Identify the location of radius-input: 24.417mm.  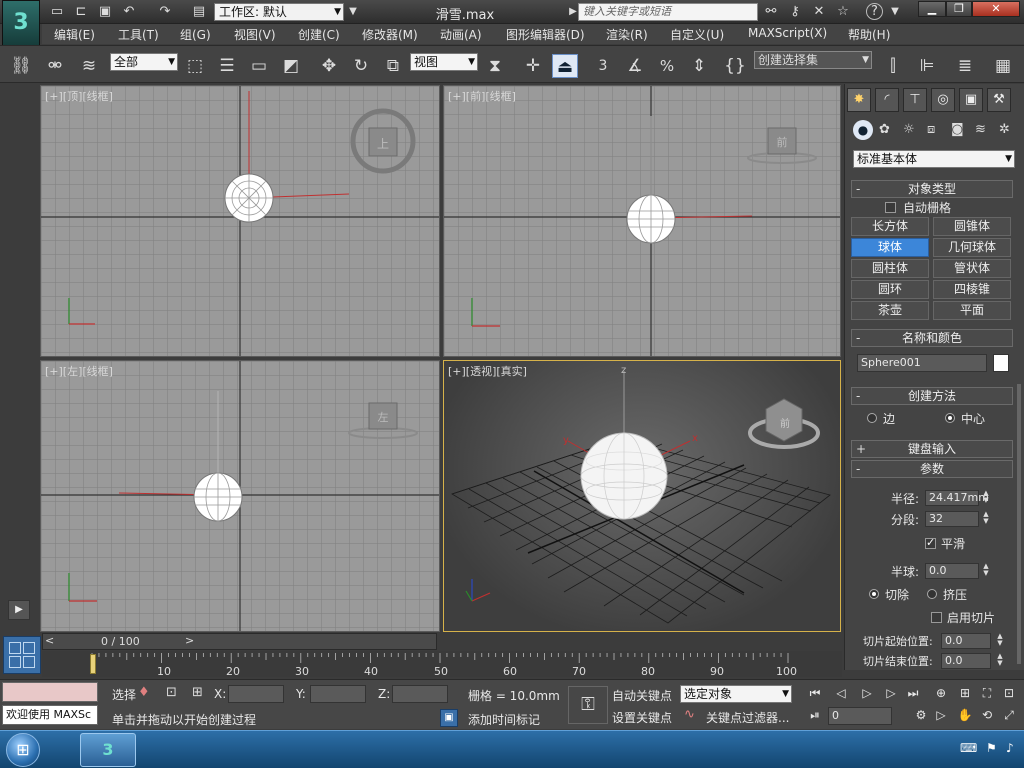
(957, 498).